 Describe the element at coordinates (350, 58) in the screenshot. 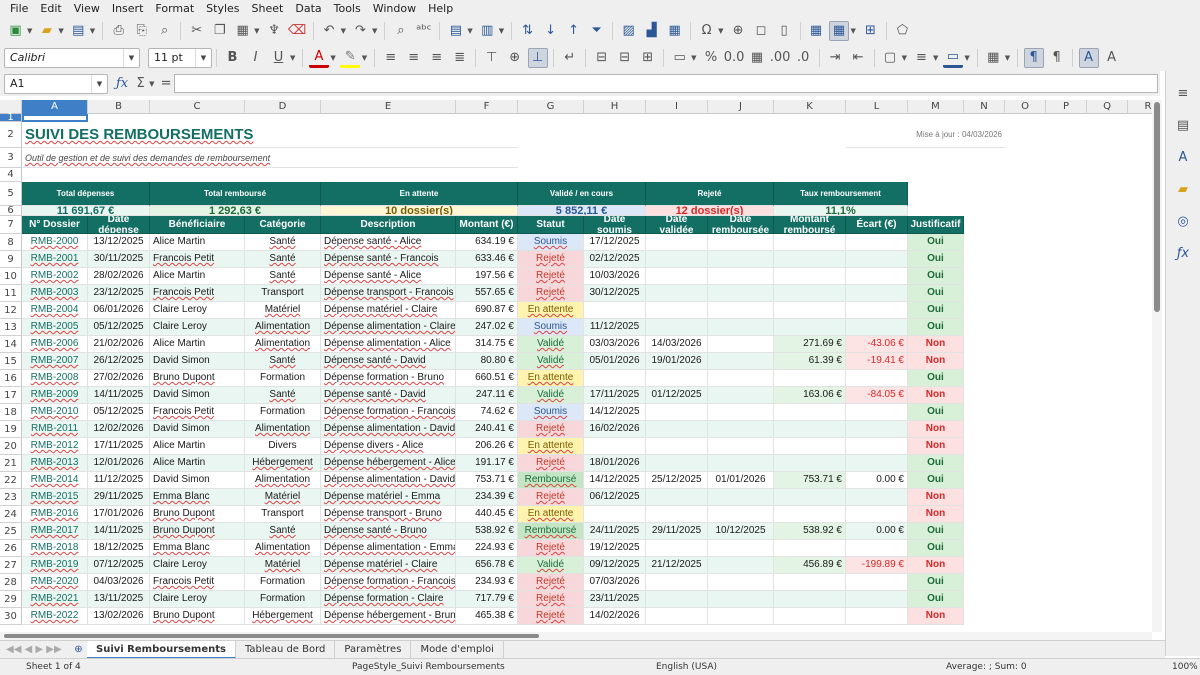

I see `highlight-color-icon: ✎` at that location.